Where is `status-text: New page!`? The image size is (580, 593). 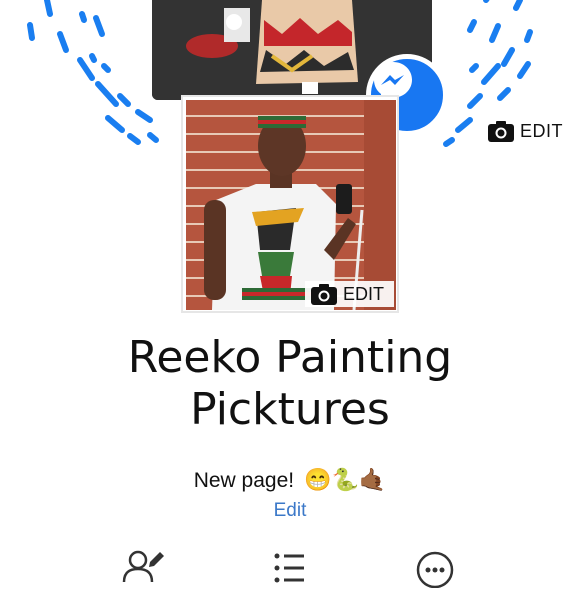
status-text: New page! is located at coordinates (244, 480).